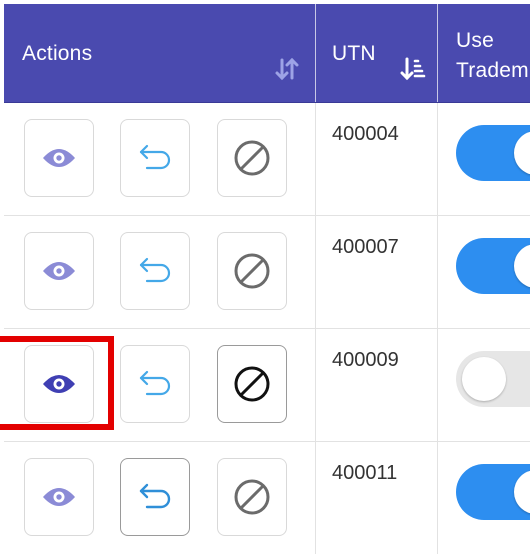 This screenshot has height=554, width=530. Describe the element at coordinates (377, 272) in the screenshot. I see `utn-cell: 400007` at that location.